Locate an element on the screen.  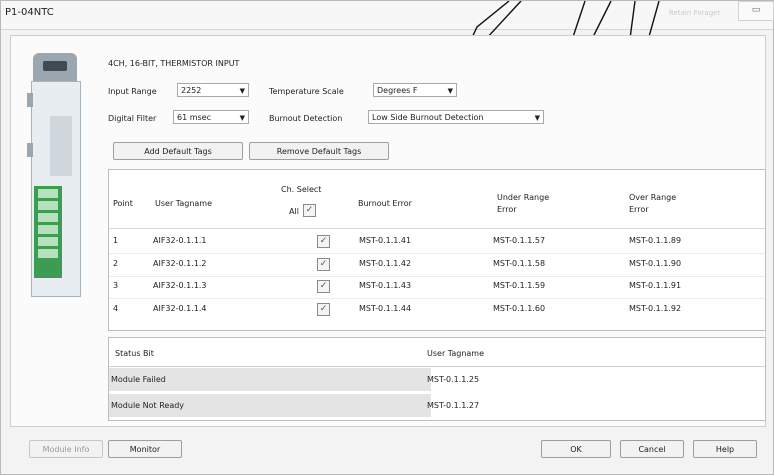
header-ch-select: Ch. Select is located at coordinates (301, 189).